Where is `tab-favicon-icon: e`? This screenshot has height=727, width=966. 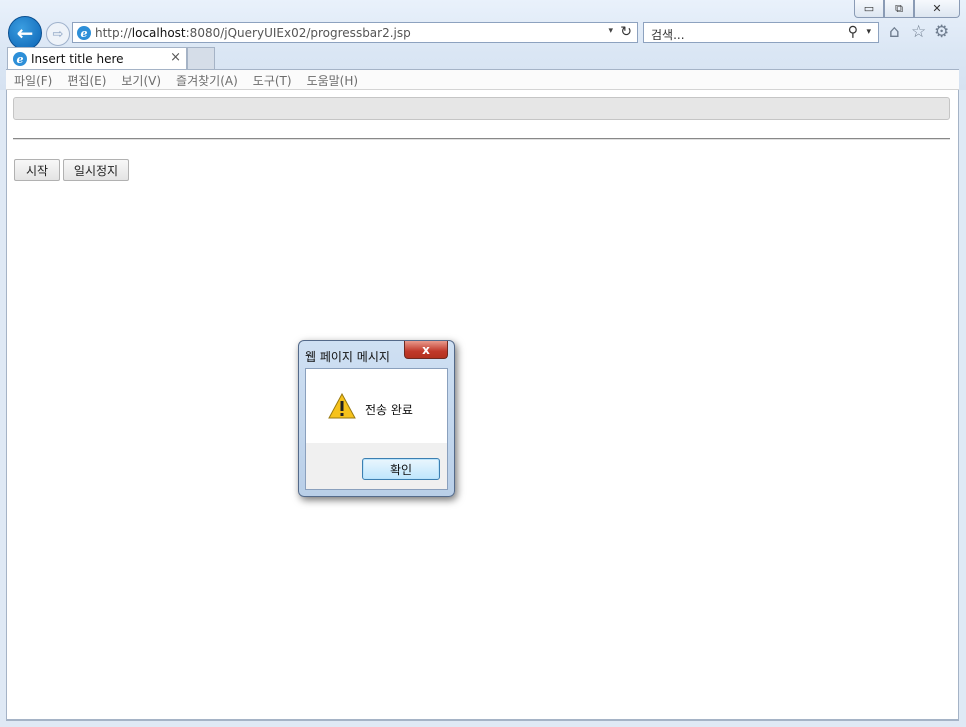
tab-favicon-icon: e is located at coordinates (20, 59).